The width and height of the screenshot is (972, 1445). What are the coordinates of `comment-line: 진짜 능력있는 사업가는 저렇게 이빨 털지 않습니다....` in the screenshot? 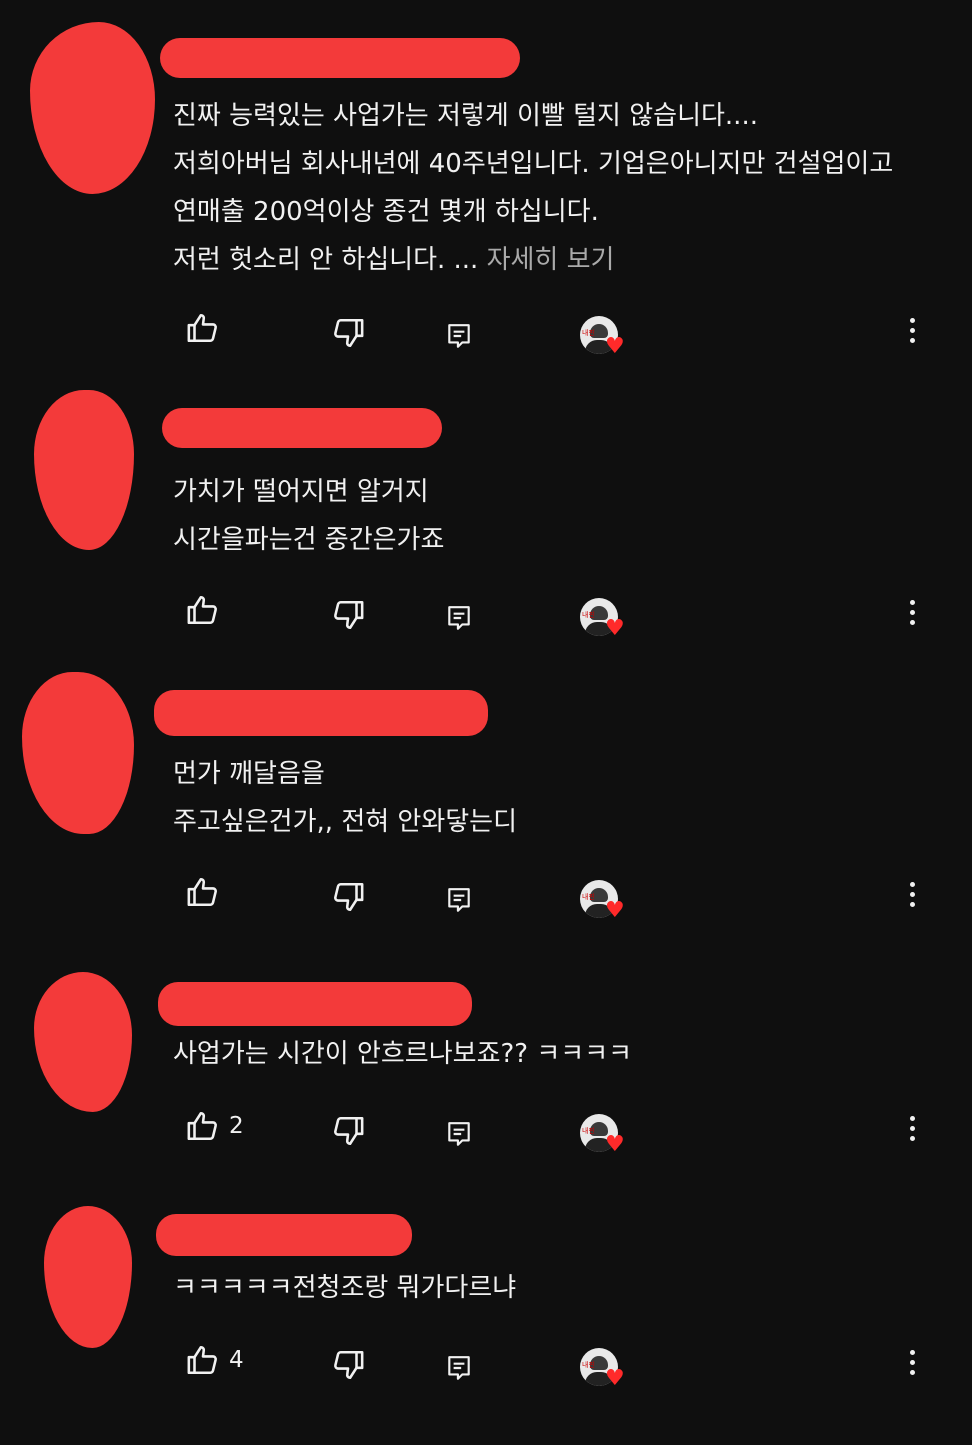 It's located at (465, 116).